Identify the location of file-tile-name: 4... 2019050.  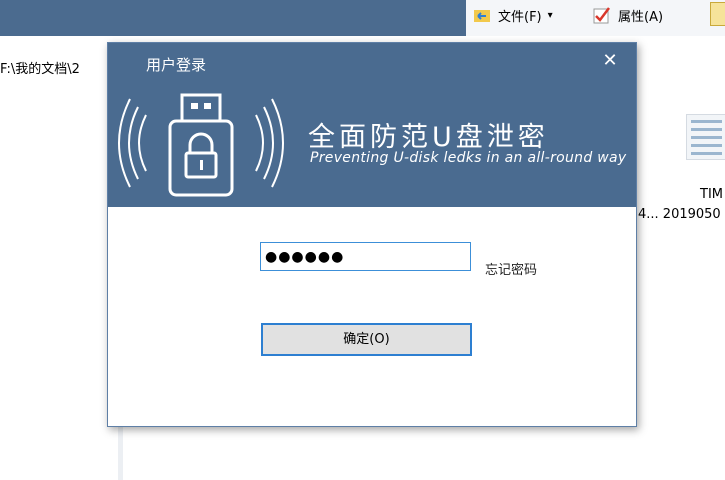
(679, 214).